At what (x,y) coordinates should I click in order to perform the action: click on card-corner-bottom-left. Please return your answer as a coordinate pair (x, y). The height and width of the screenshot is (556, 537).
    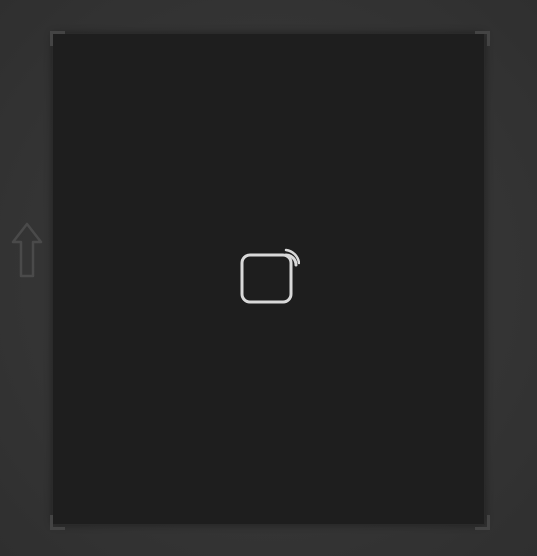
    Looking at the image, I should click on (57, 522).